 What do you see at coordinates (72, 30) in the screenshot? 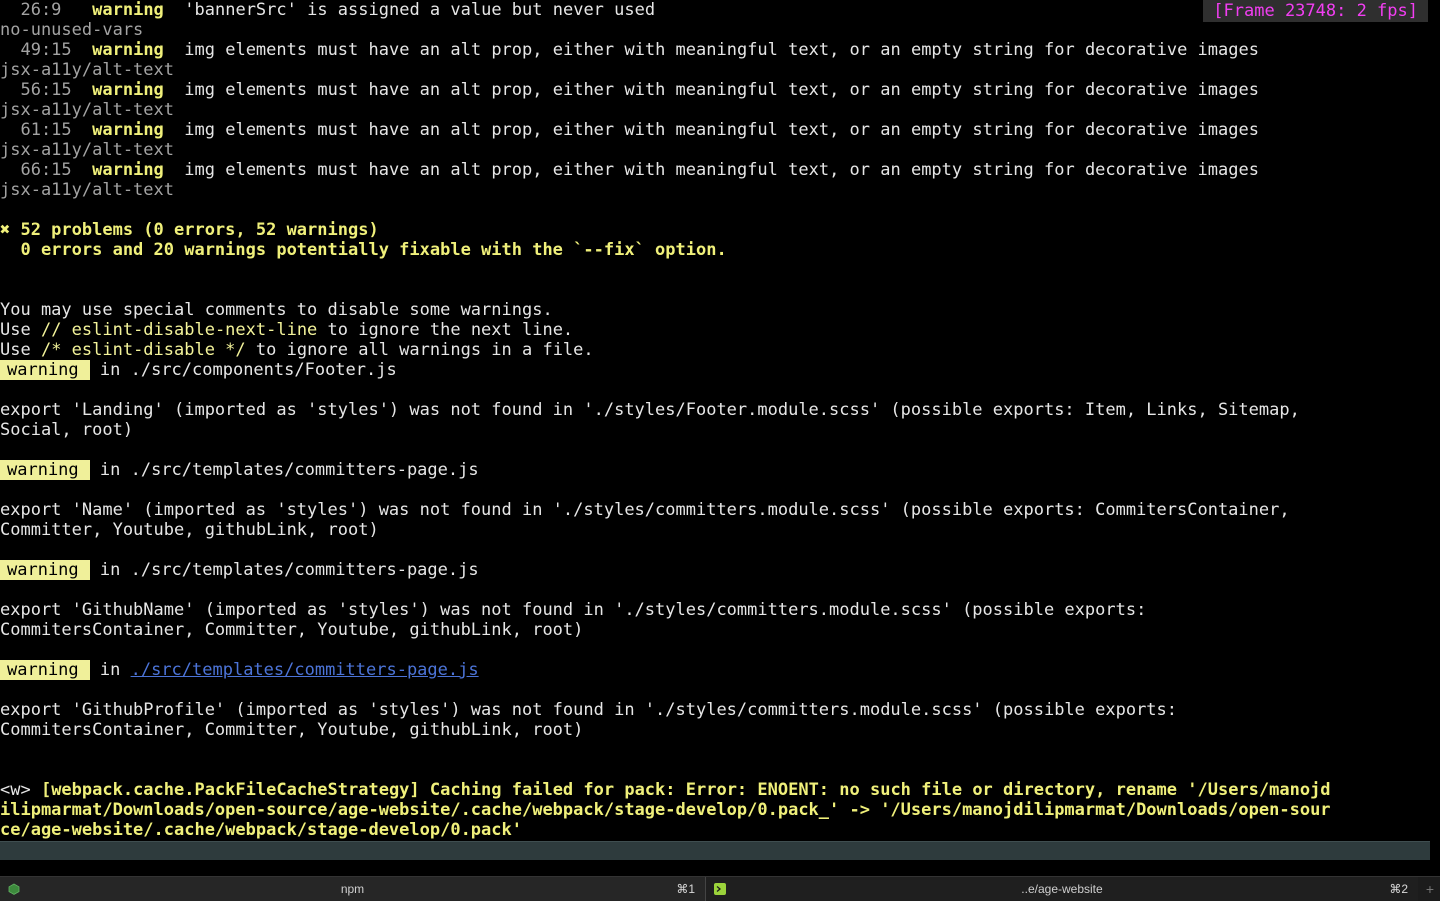
I see `lint-rule: no-unused-vars` at bounding box center [72, 30].